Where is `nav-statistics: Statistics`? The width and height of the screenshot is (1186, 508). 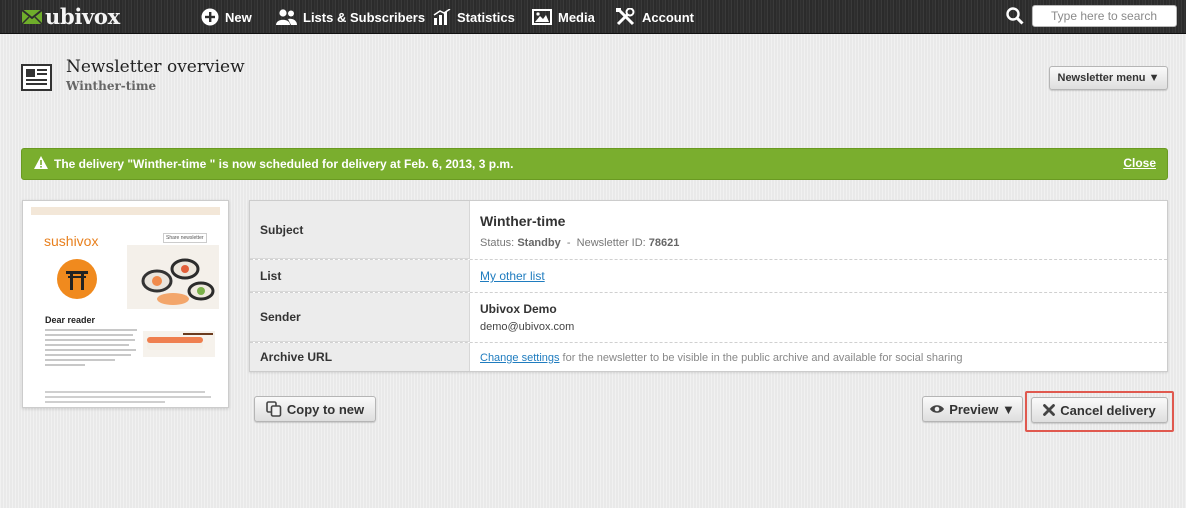
nav-statistics: Statistics is located at coordinates (474, 17).